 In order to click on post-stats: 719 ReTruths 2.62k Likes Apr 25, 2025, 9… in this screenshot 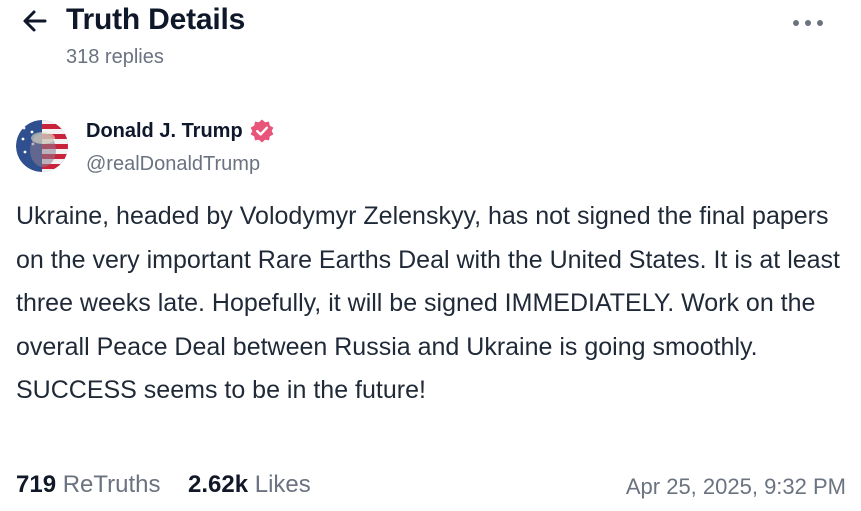, I will do `click(431, 488)`.